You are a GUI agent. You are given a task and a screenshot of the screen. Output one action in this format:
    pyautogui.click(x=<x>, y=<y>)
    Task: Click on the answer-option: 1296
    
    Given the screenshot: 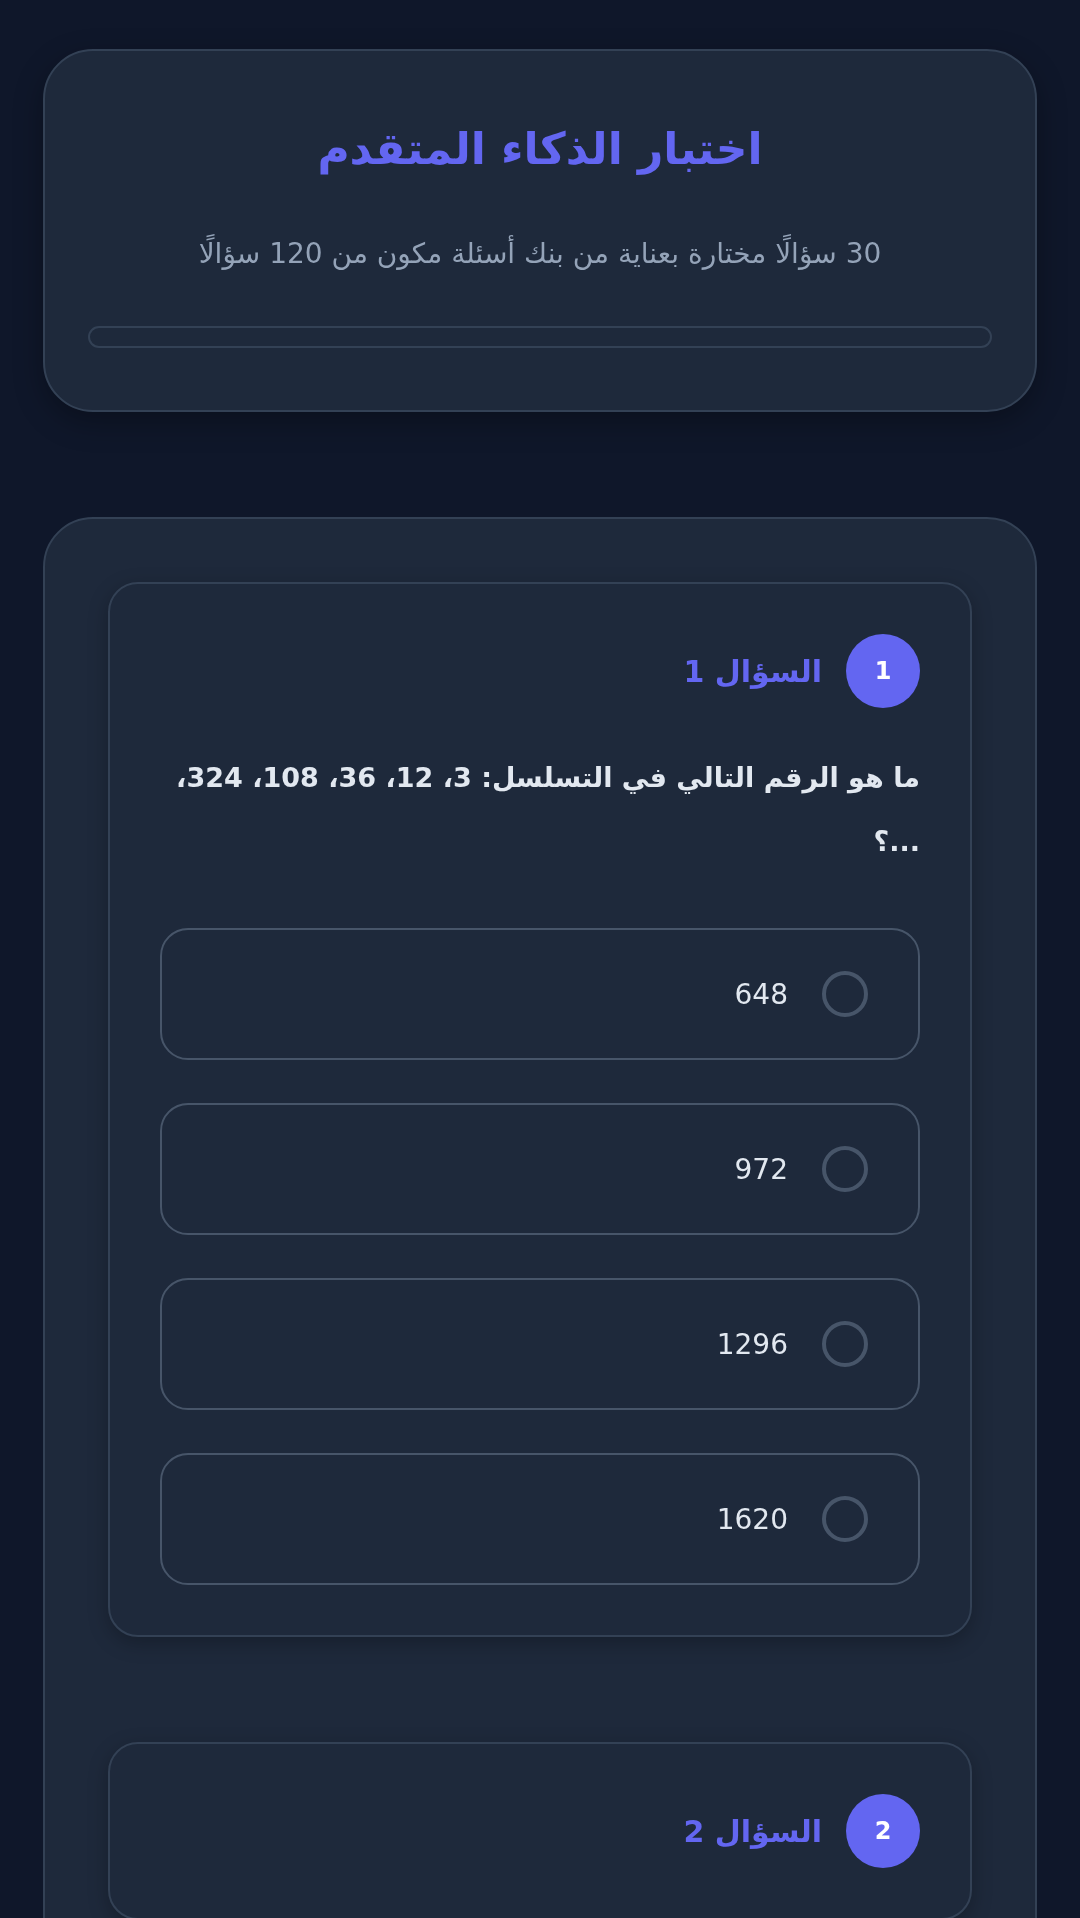 What is the action you would take?
    pyautogui.click(x=540, y=1344)
    